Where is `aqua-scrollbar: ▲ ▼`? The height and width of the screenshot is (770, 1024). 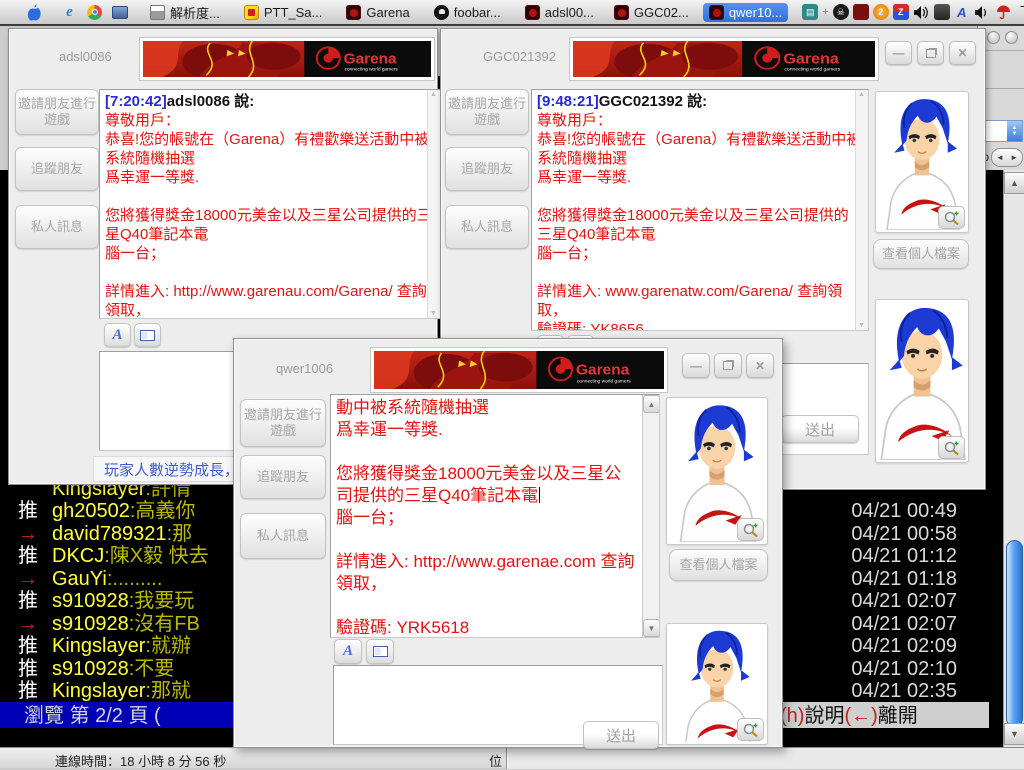
aqua-scrollbar: ▲ ▼ is located at coordinates (1013, 458).